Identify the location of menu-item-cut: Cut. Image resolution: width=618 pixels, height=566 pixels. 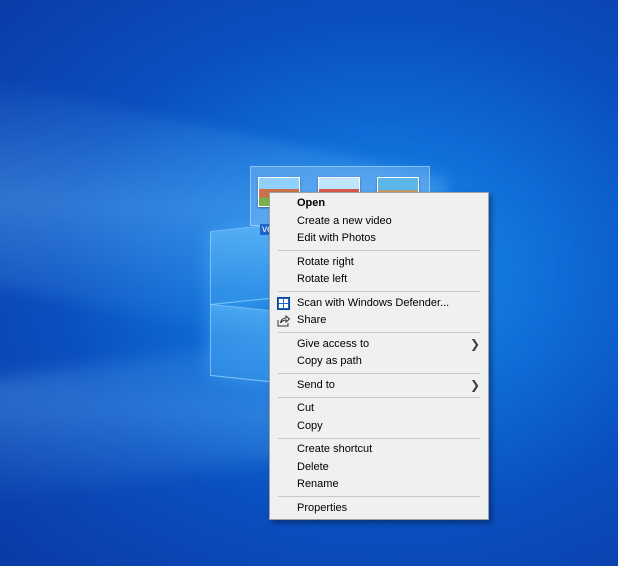
(379, 409).